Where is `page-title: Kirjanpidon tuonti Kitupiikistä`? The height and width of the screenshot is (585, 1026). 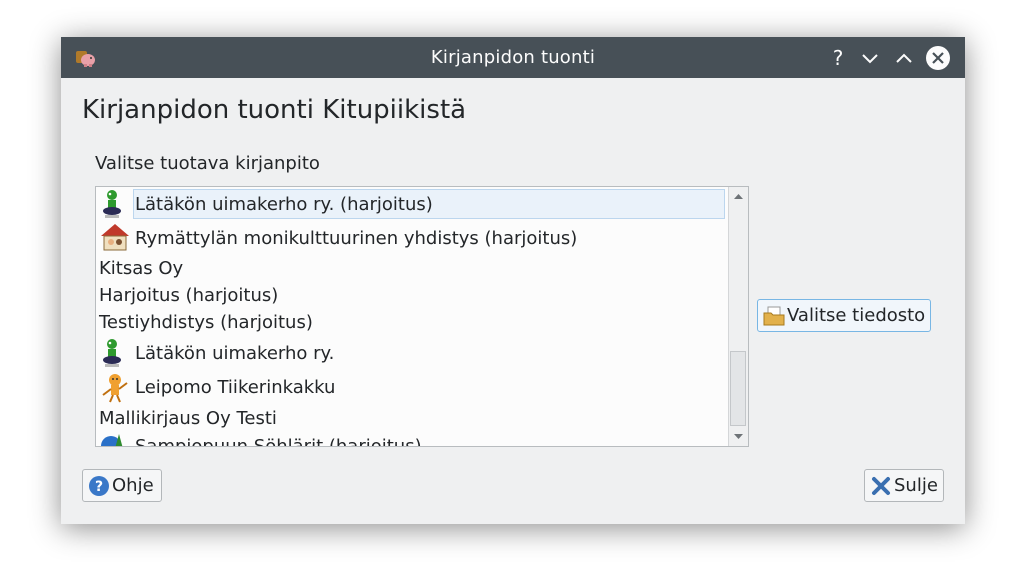
page-title: Kirjanpidon tuonti Kitupiikistä is located at coordinates (274, 110).